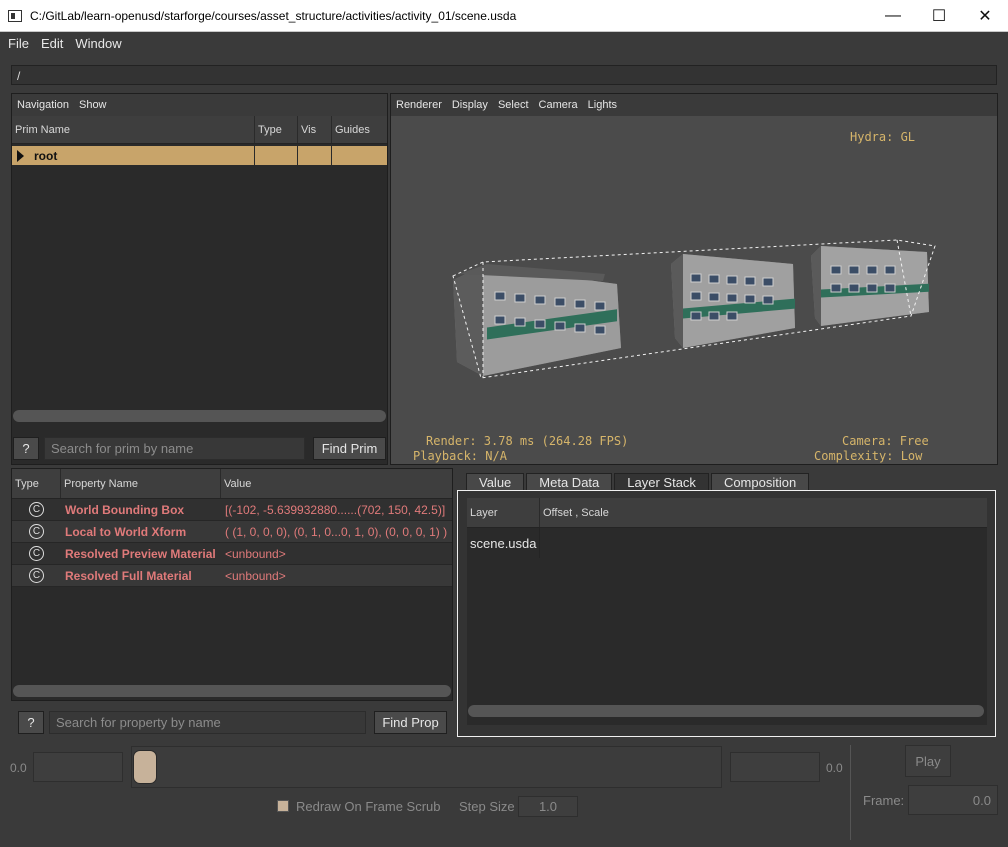  Describe the element at coordinates (426, 767) in the screenshot. I see `frame-slider-track` at that location.